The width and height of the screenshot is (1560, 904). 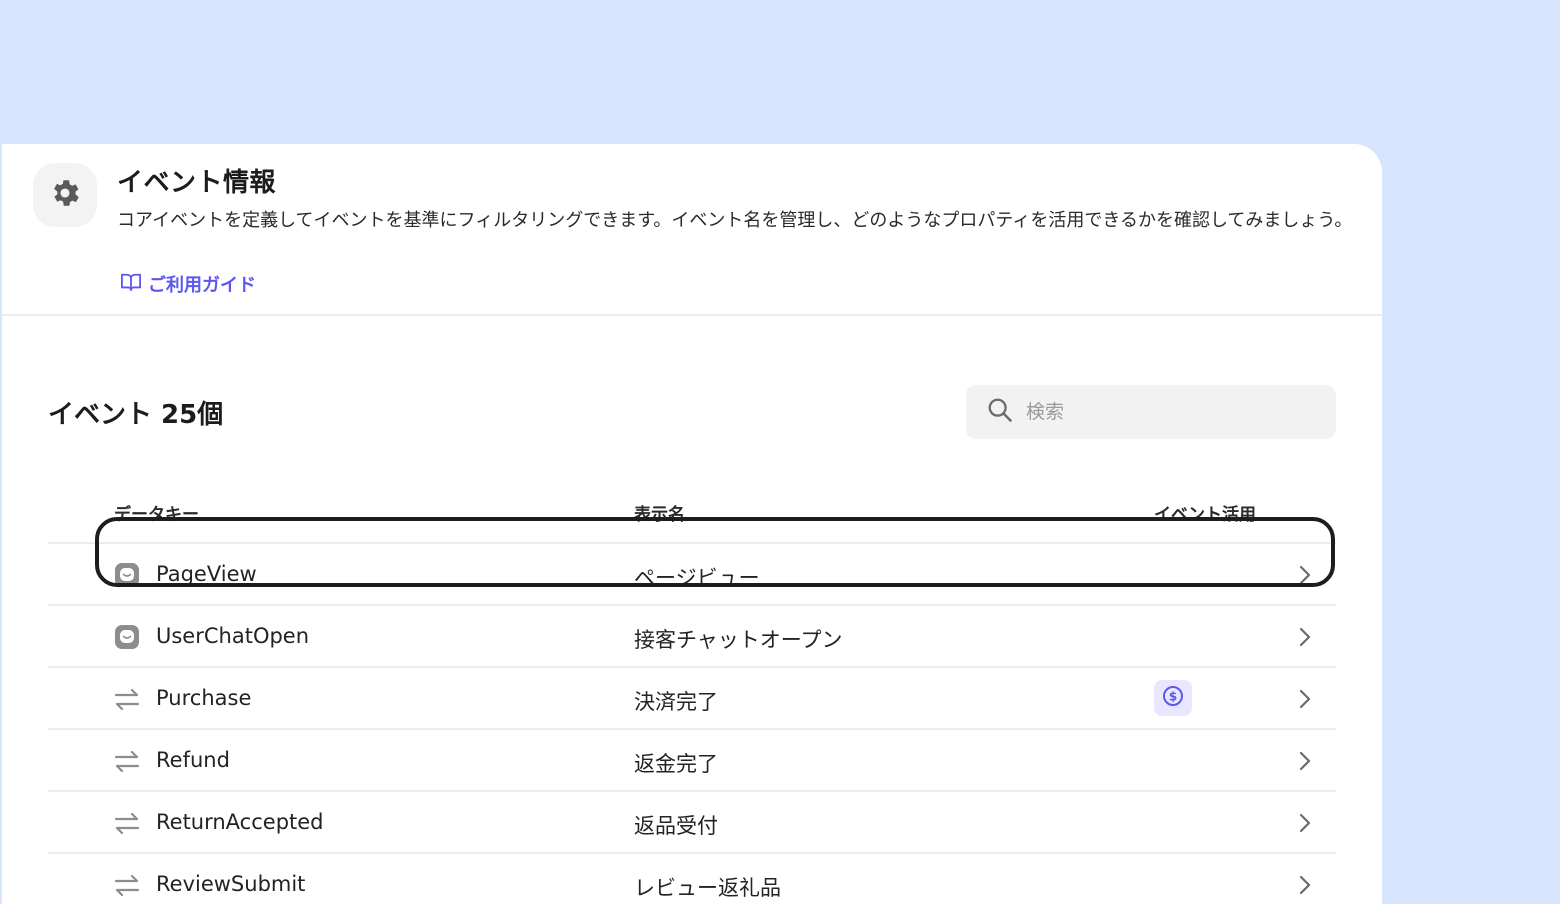 I want to click on table-header: データキー 表示名 イベント活用, so click(x=692, y=514).